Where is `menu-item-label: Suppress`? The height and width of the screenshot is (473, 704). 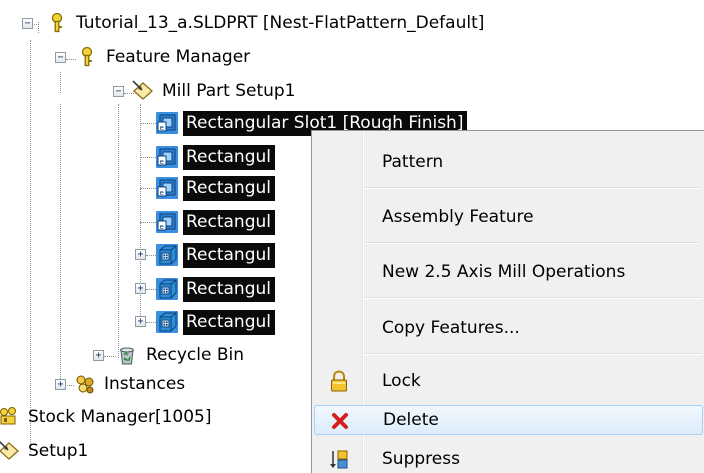
menu-item-label: Suppress is located at coordinates (421, 459).